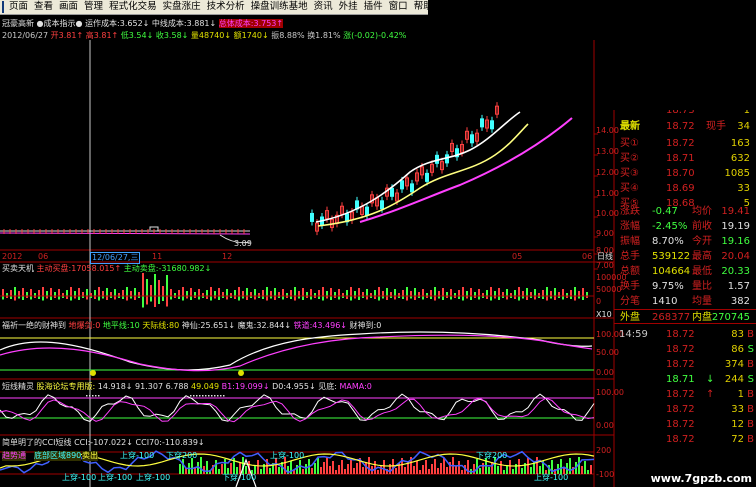 This screenshot has height=487, width=756. Describe the element at coordinates (251, 23) in the screenshot. I see `cost-label-3: 总体成本:3.753↑` at that location.